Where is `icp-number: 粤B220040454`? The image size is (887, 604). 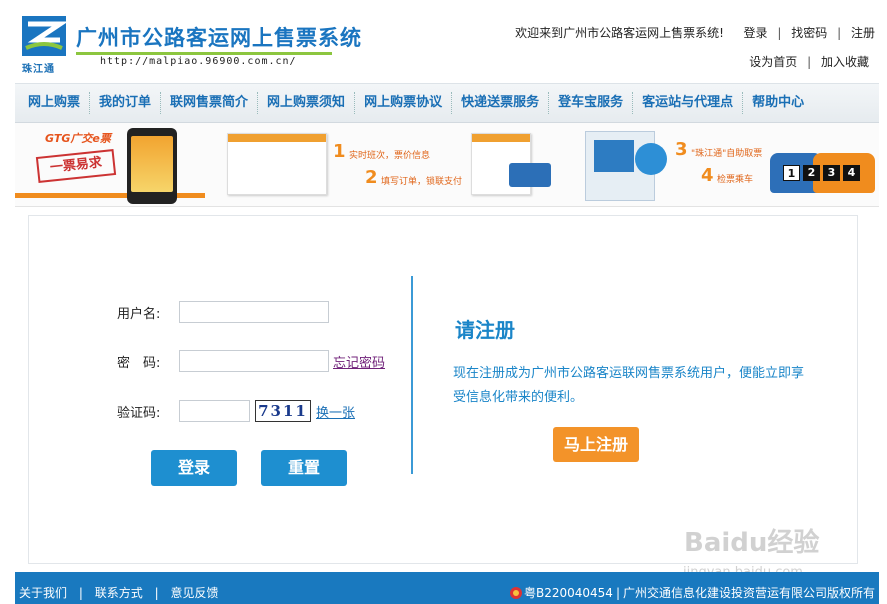 icp-number: 粤B220040454 is located at coordinates (568, 593).